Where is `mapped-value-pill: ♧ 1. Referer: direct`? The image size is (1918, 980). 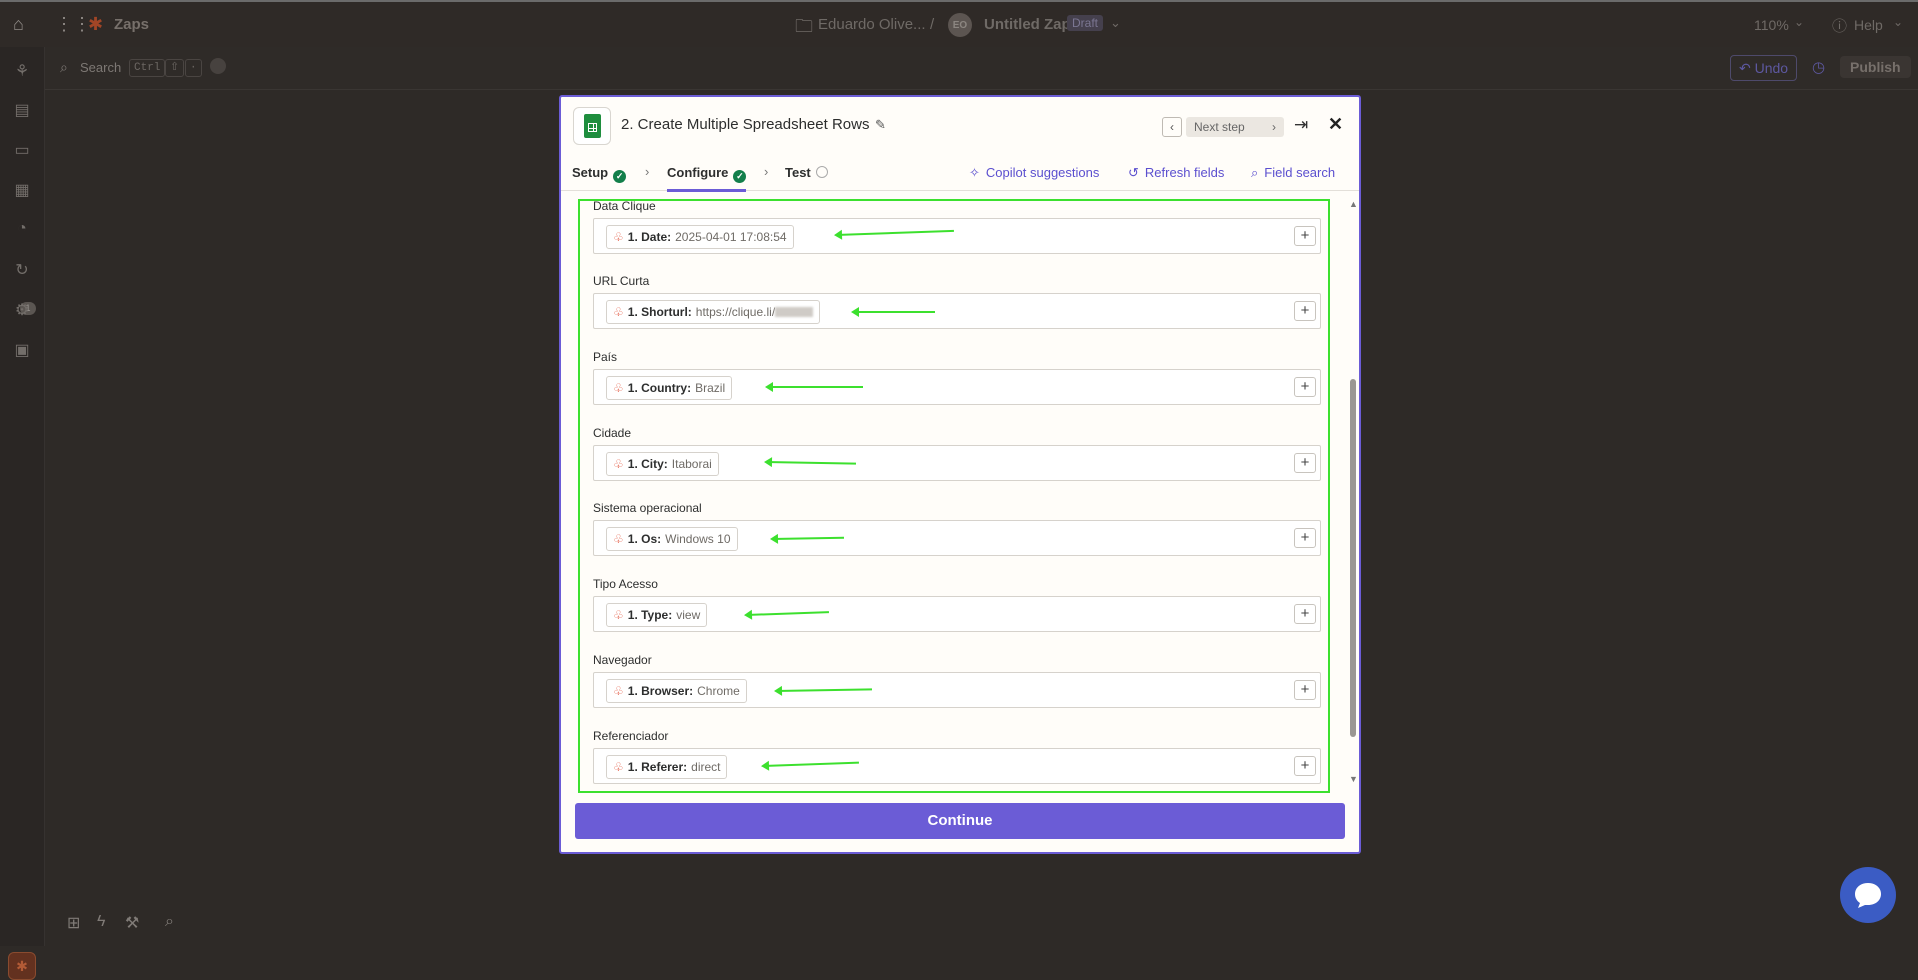 mapped-value-pill: ♧ 1. Referer: direct is located at coordinates (667, 767).